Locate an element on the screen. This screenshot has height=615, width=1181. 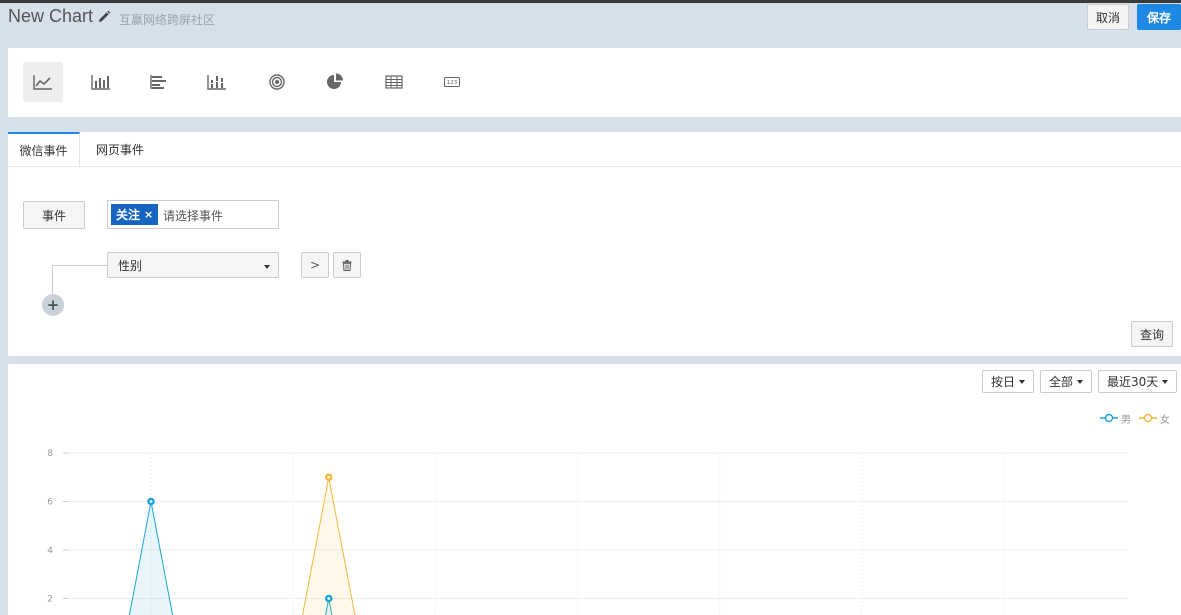
cancel-button: 取消 is located at coordinates (1108, 17).